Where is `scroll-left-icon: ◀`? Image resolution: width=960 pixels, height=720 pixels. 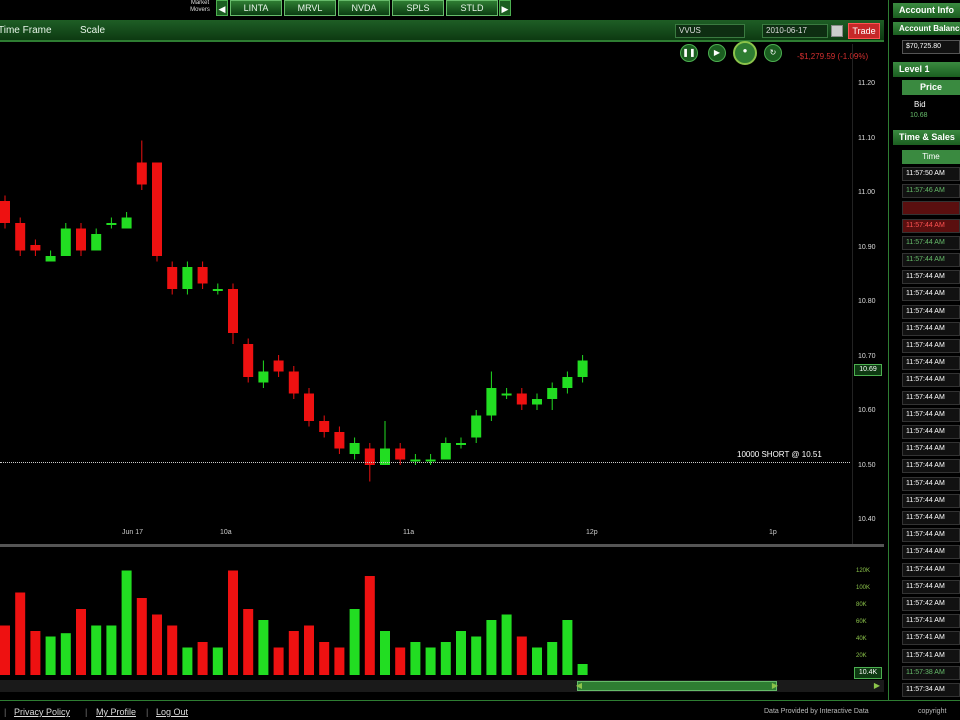 scroll-left-icon: ◀ is located at coordinates (579, 686).